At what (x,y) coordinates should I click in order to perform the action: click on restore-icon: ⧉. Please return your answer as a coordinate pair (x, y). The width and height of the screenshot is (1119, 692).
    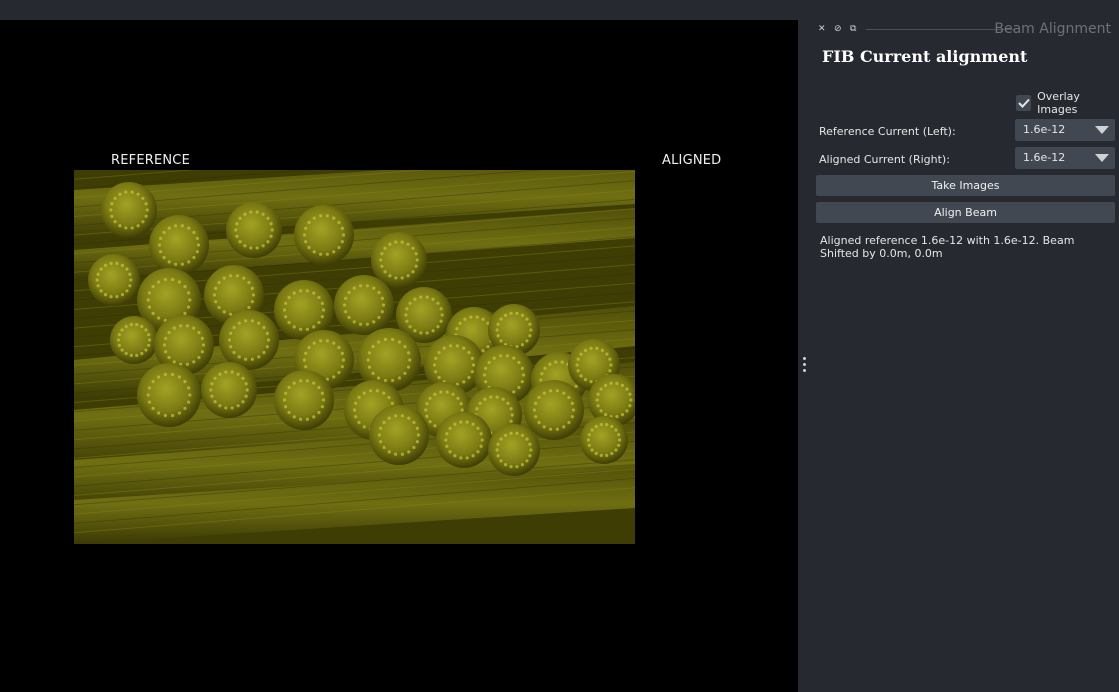
    Looking at the image, I should click on (853, 29).